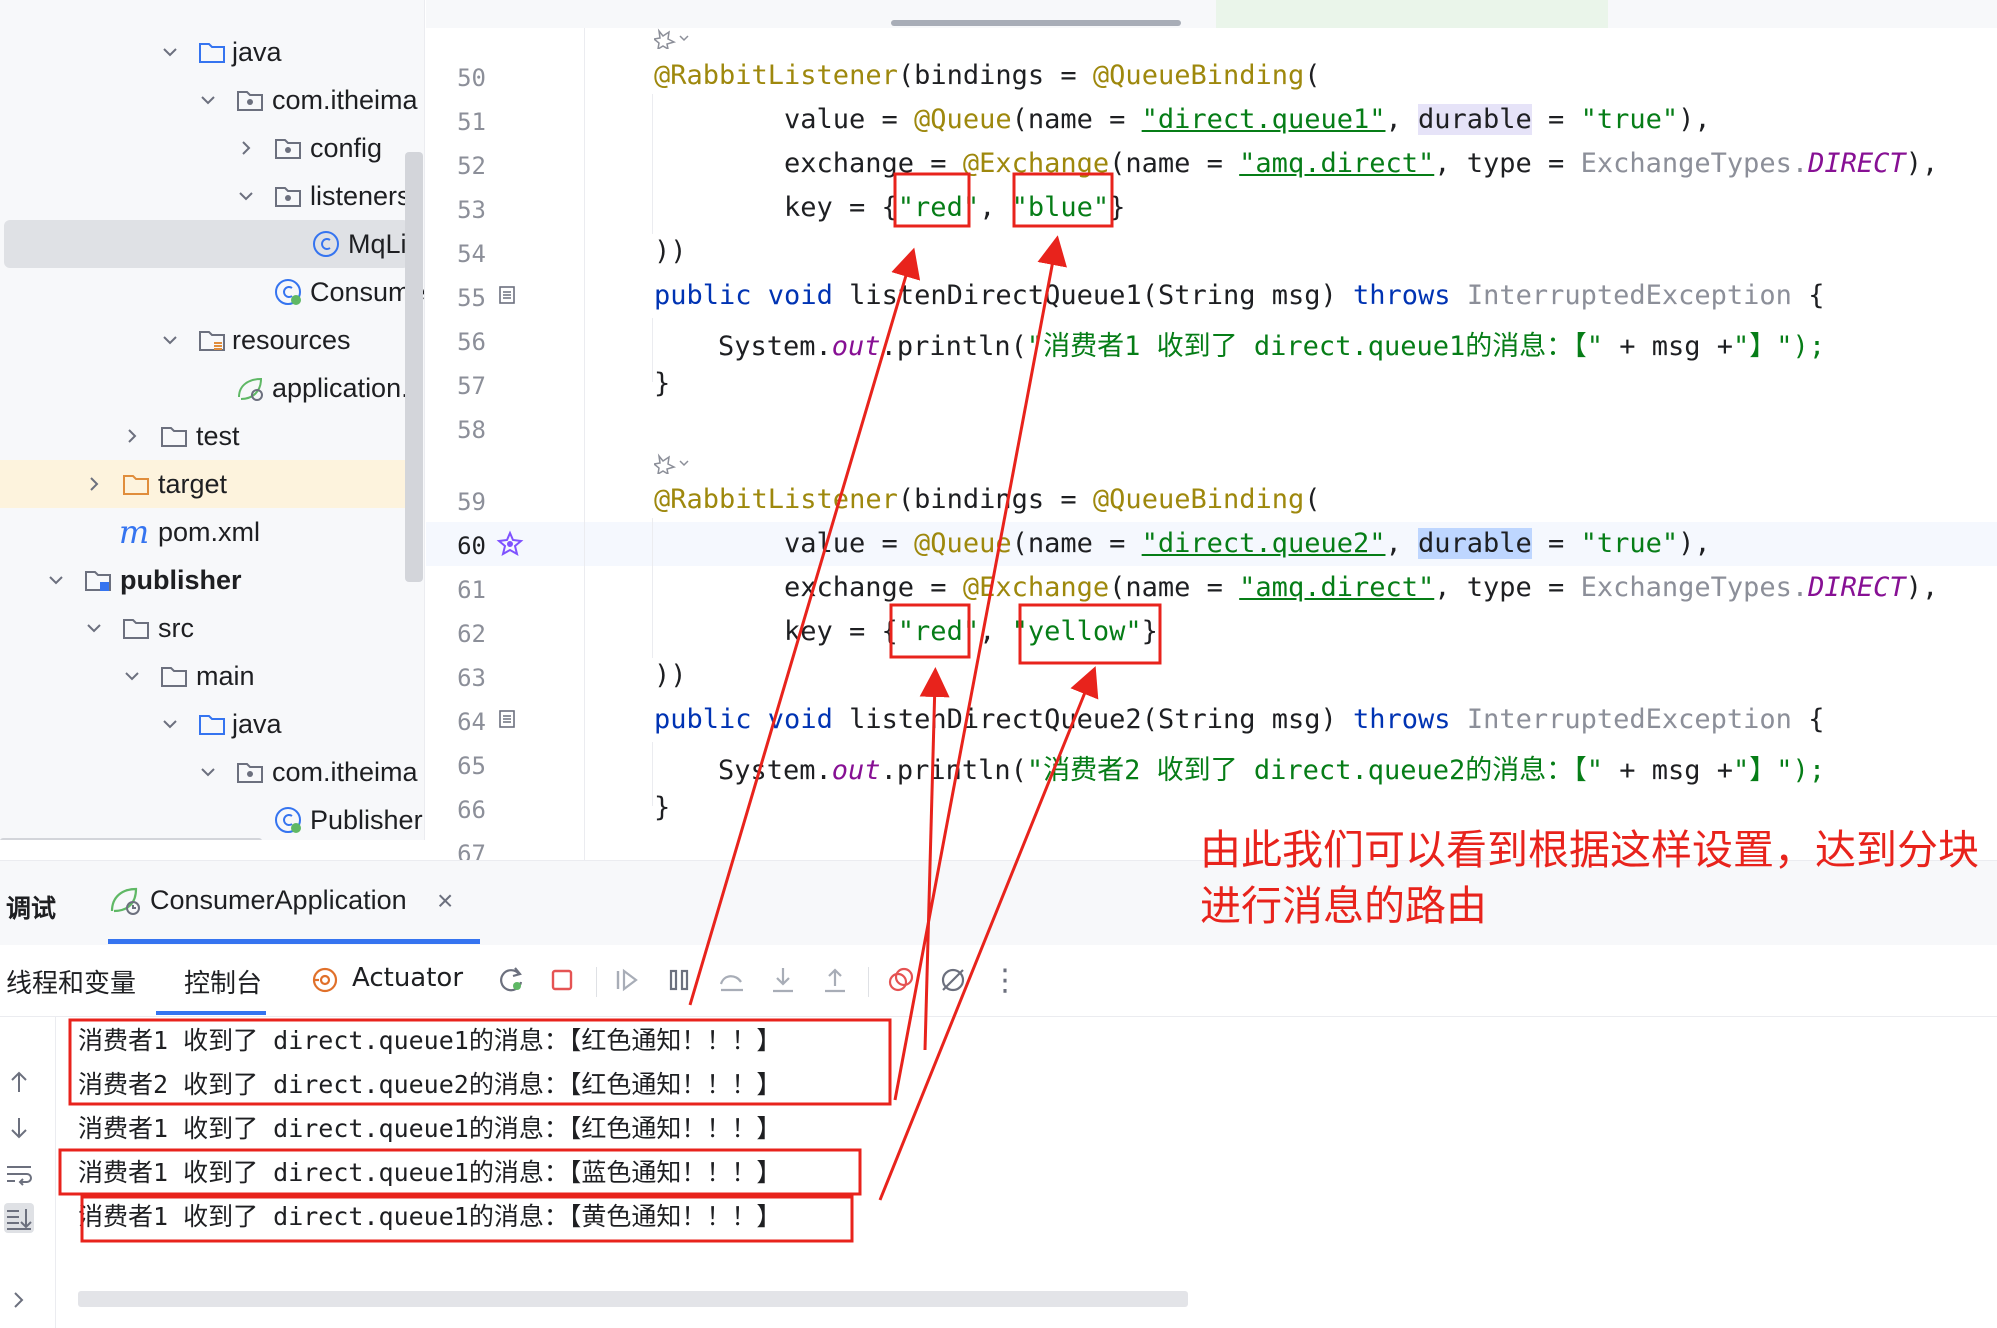  I want to click on scroll-to-end-icon, so click(19, 1218).